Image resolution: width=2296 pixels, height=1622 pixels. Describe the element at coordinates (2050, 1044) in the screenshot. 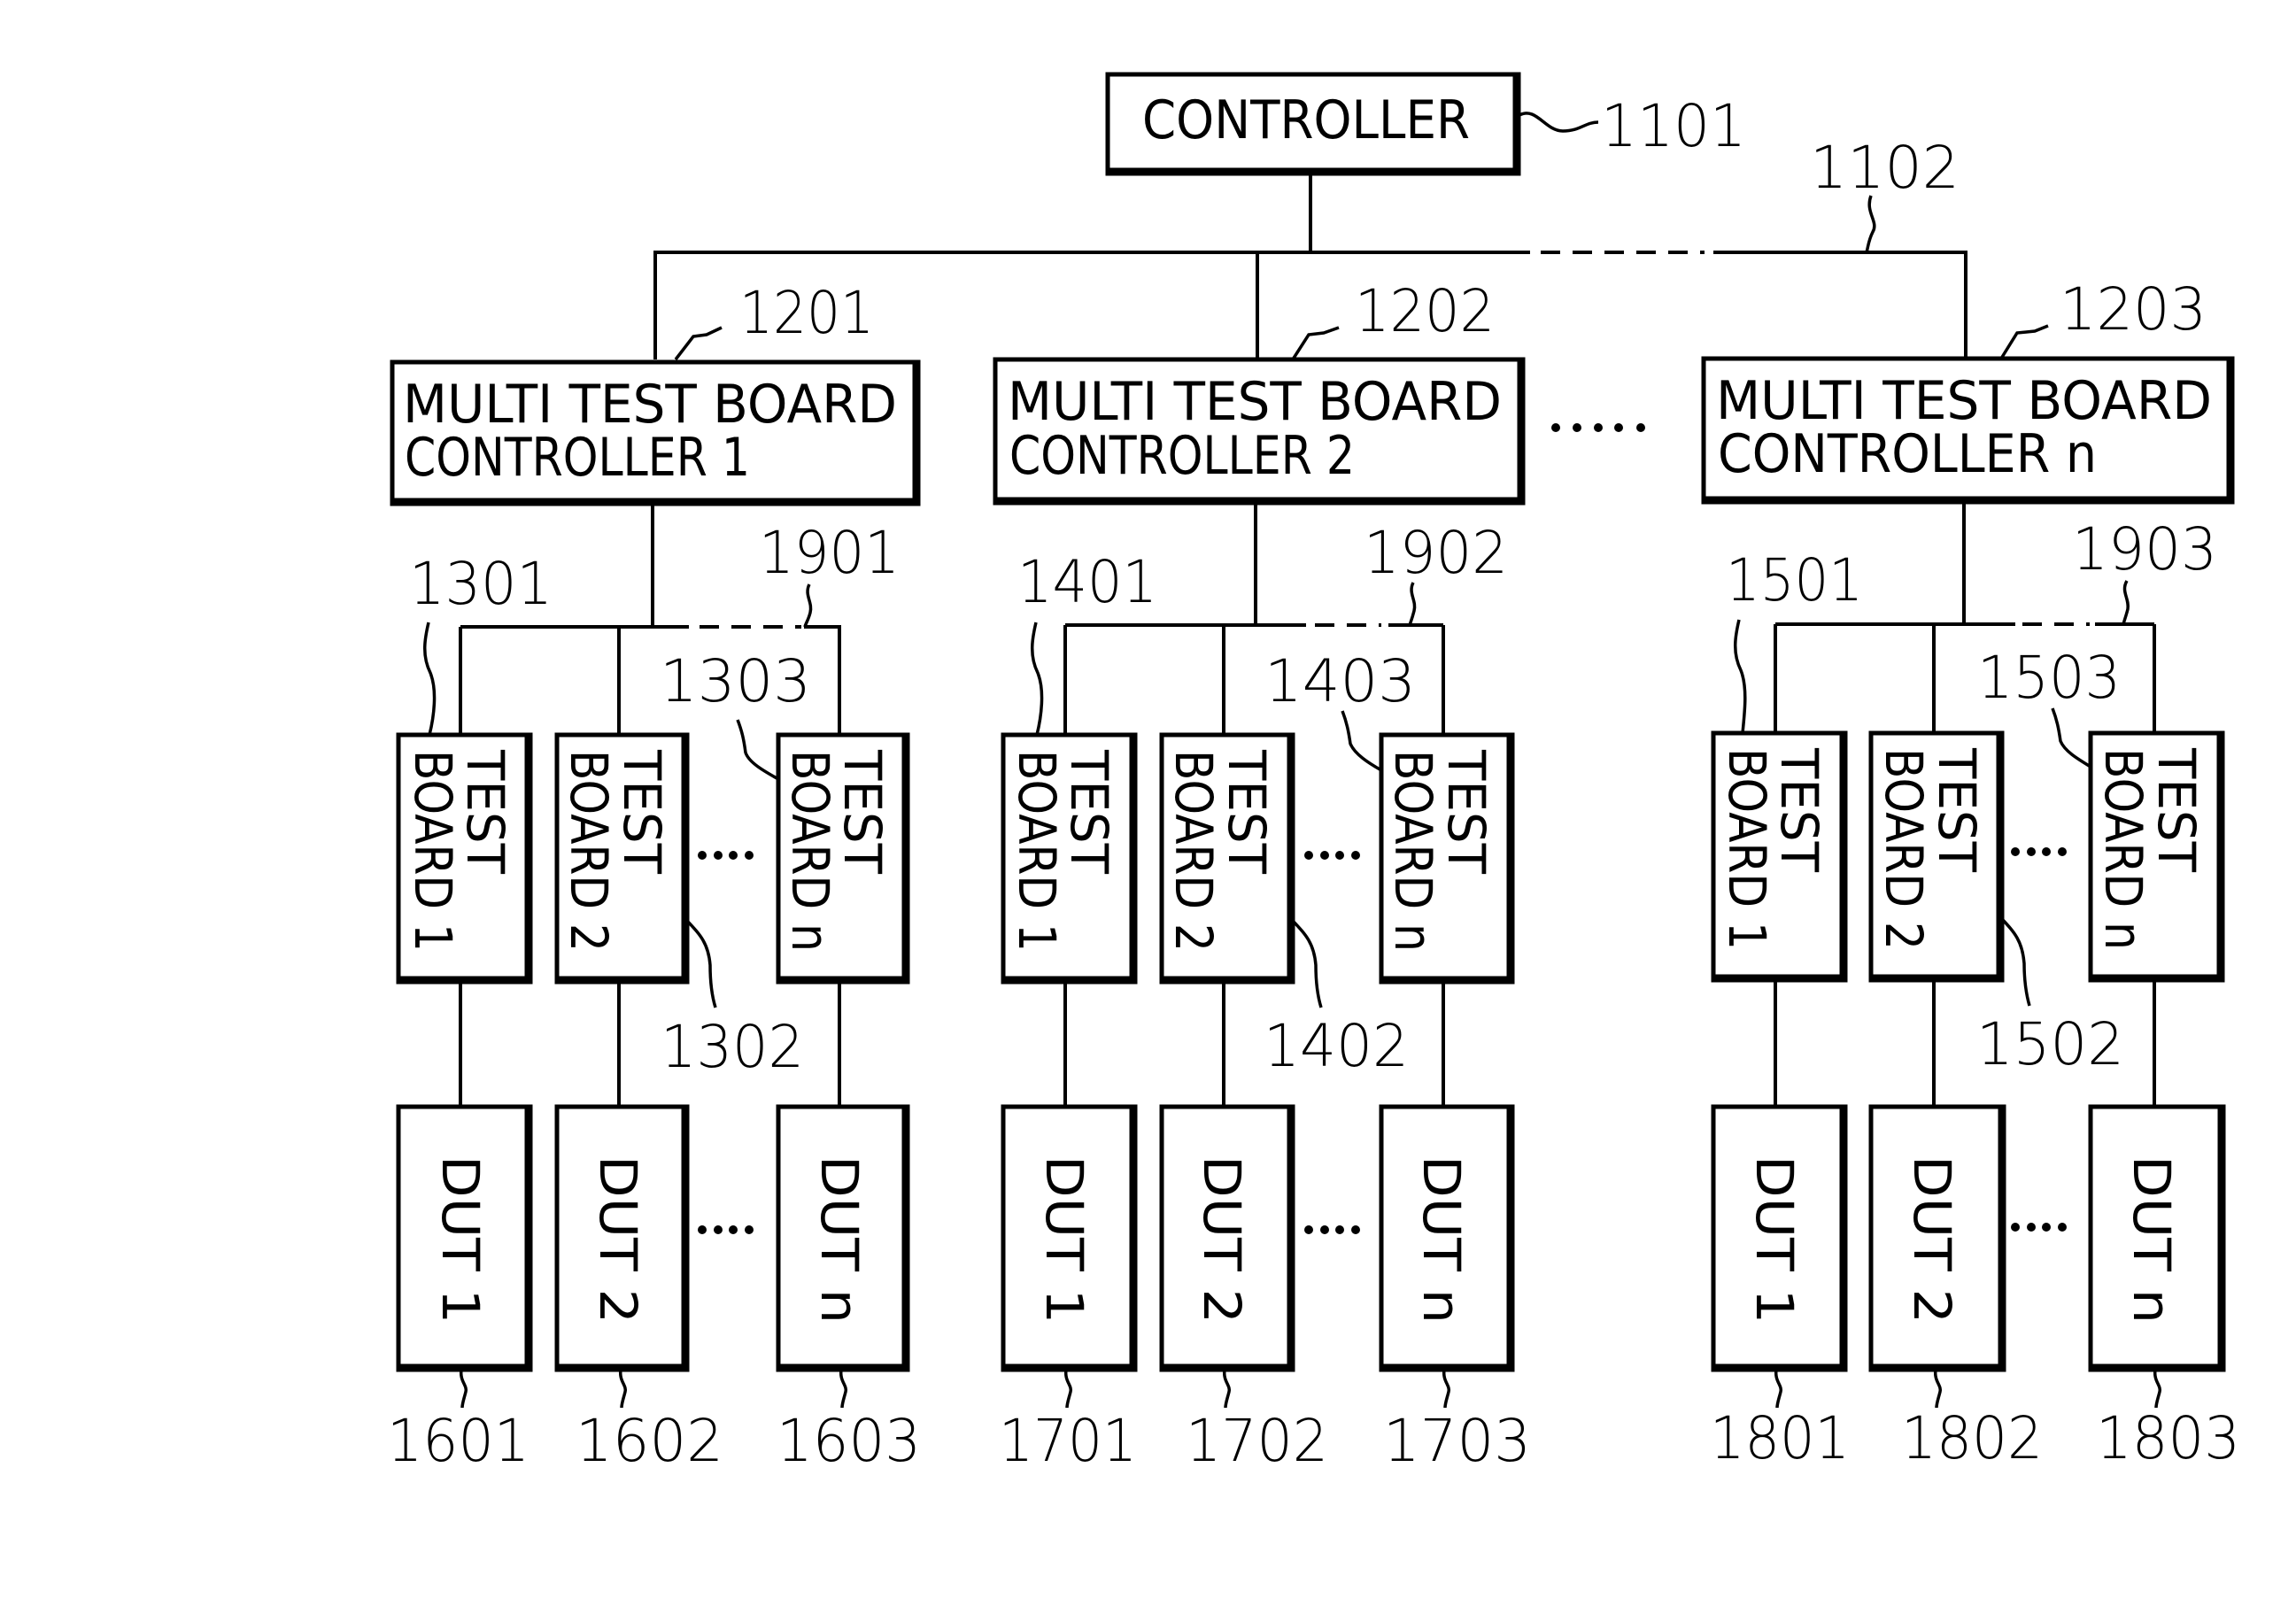

I see `test-board-n-2-ref-label: 1502` at that location.